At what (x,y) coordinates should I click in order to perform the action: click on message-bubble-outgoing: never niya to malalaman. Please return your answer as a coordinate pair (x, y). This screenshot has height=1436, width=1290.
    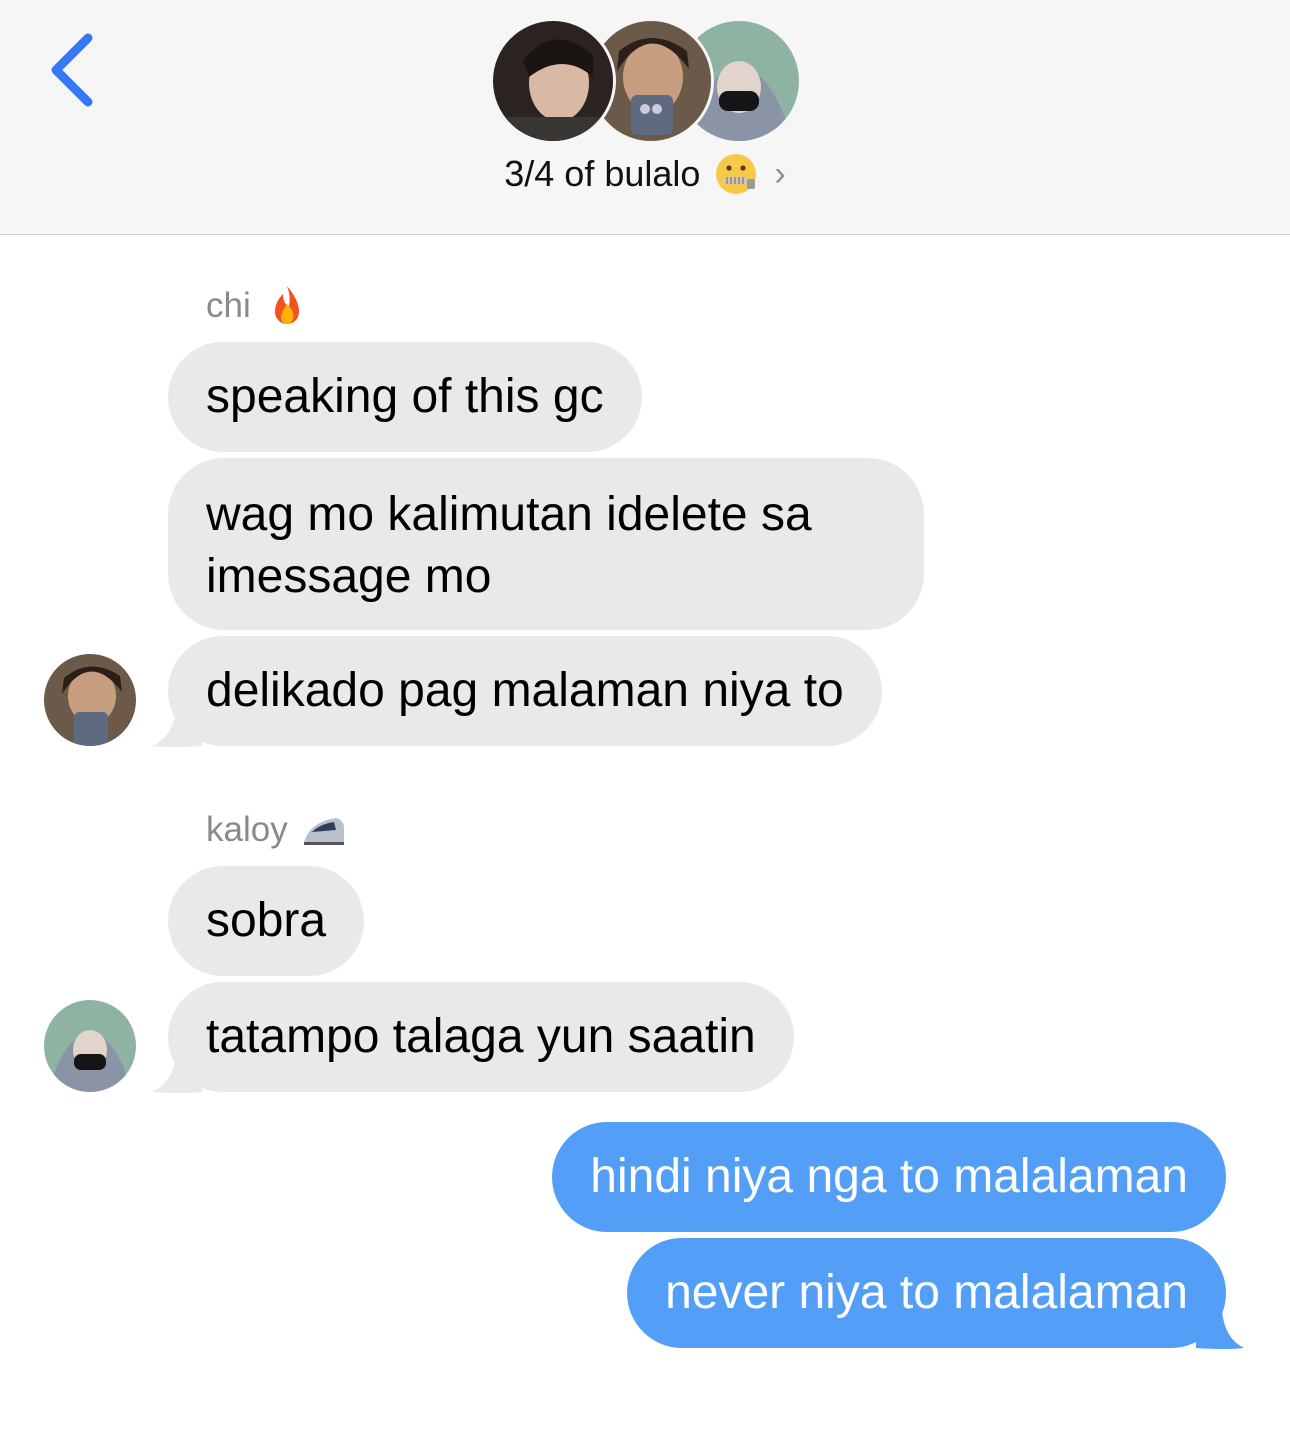
    Looking at the image, I should click on (926, 1293).